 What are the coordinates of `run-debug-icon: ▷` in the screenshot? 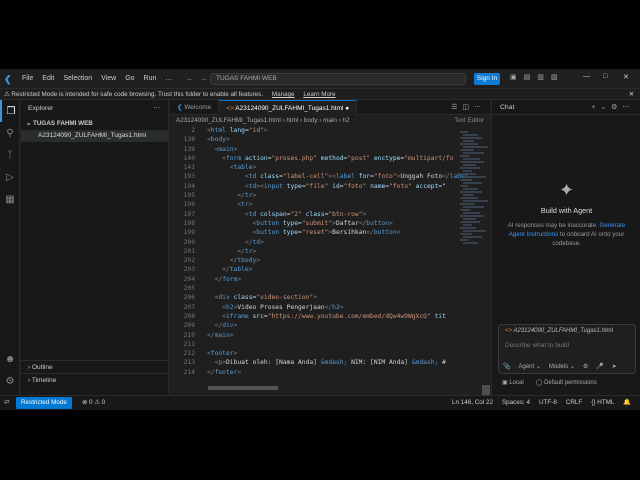 It's located at (10, 177).